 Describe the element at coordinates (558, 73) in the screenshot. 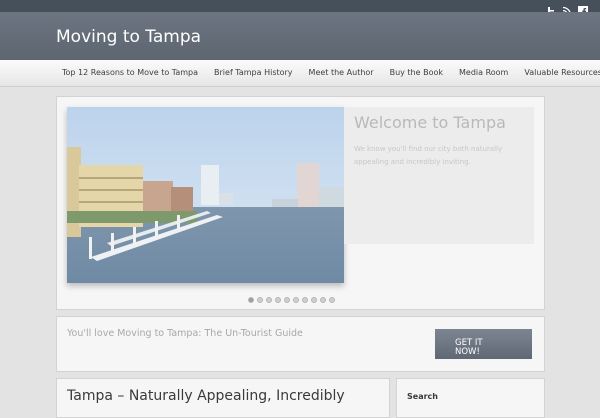

I see `nav-item-valuable-resources: Valuable Resources` at that location.